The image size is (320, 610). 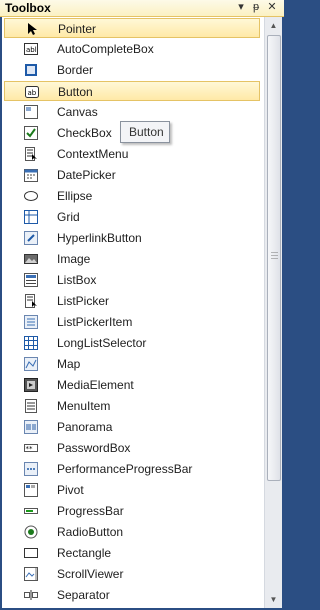 What do you see at coordinates (31, 490) in the screenshot?
I see `pivot-icon` at bounding box center [31, 490].